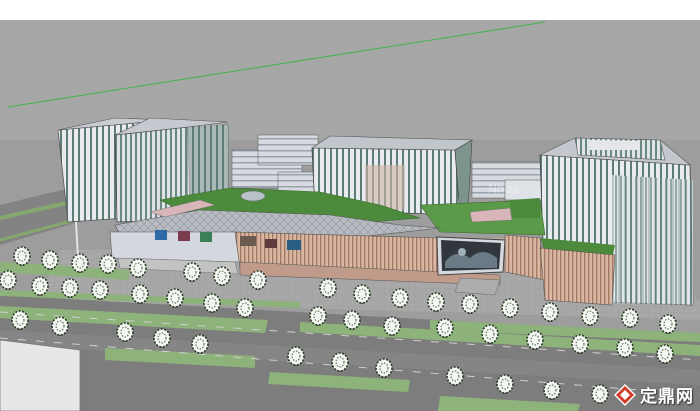 This screenshot has width=700, height=411. I want to click on plaza-stairs, so click(477, 286).